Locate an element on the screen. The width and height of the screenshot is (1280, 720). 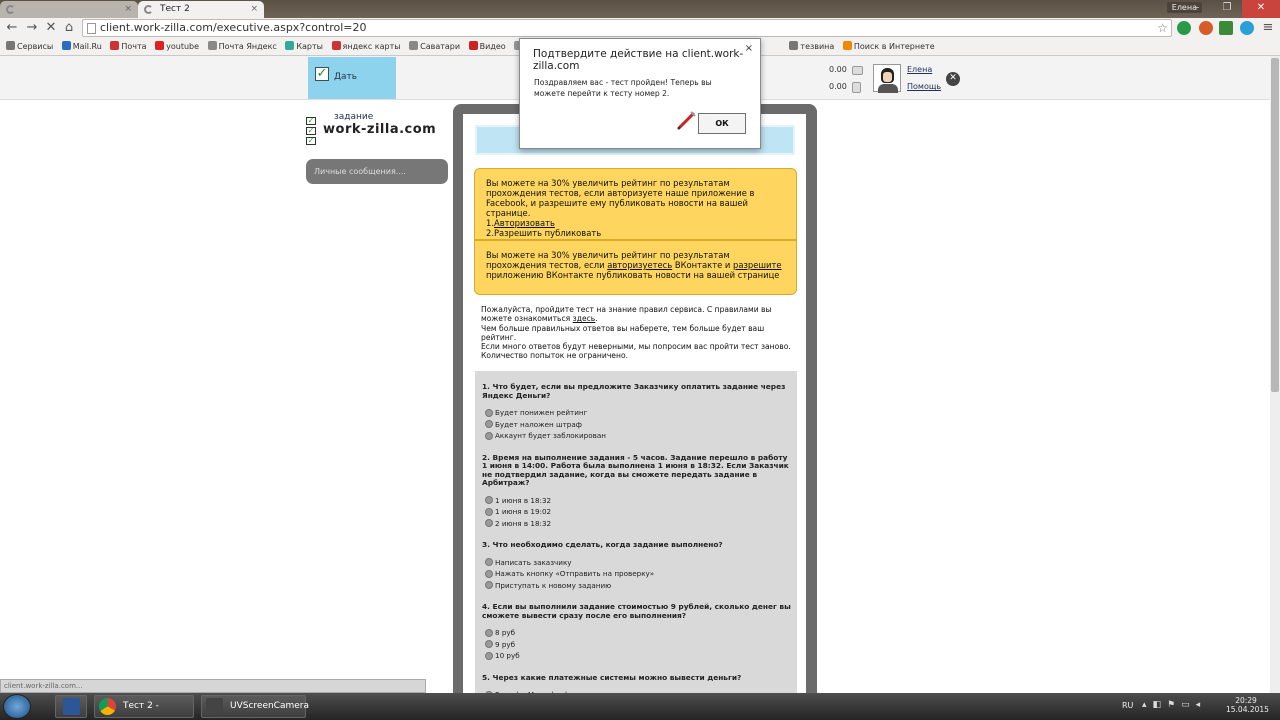
window-controls: – ❐ ✕ is located at coordinates (1231, 9).